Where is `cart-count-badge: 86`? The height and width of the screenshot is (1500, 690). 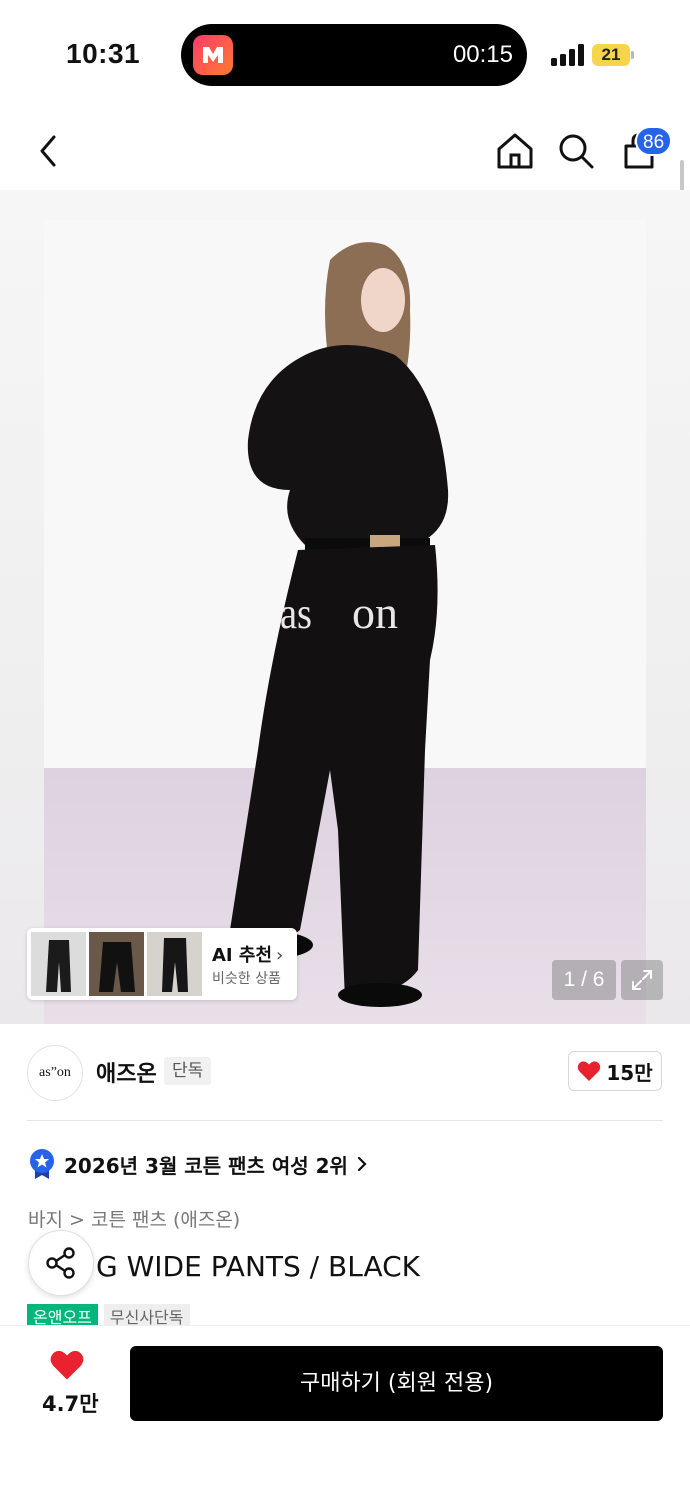
cart-count-badge: 86 is located at coordinates (654, 141).